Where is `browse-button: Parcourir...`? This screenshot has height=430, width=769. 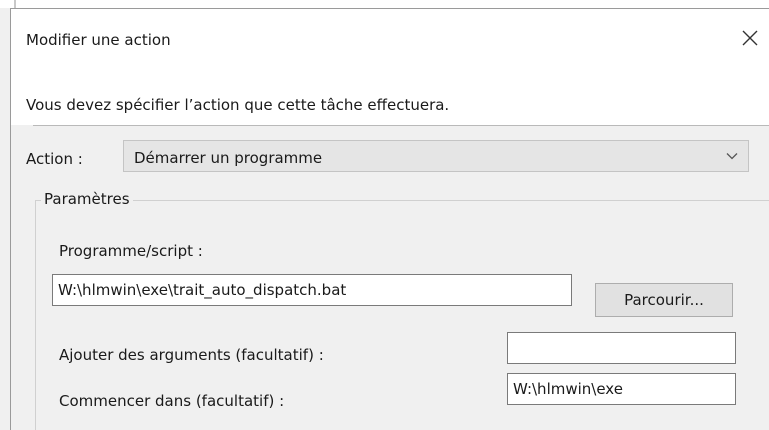
browse-button: Parcourir... is located at coordinates (664, 300).